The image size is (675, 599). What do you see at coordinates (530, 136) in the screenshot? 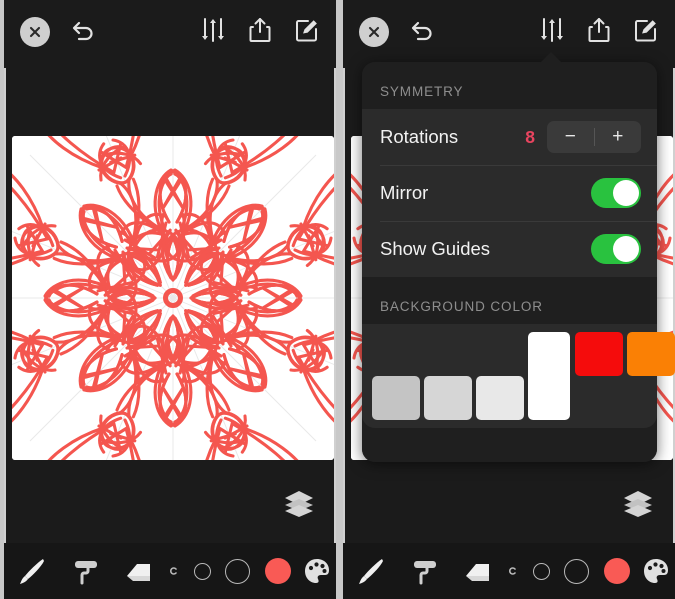
I see `rotations-value: 8` at bounding box center [530, 136].